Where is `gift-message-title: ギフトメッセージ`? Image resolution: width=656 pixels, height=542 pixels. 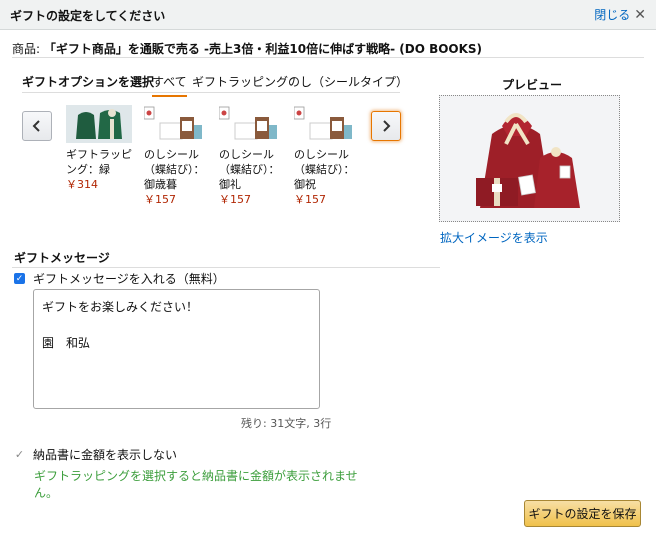 gift-message-title: ギフトメッセージ is located at coordinates (62, 258).